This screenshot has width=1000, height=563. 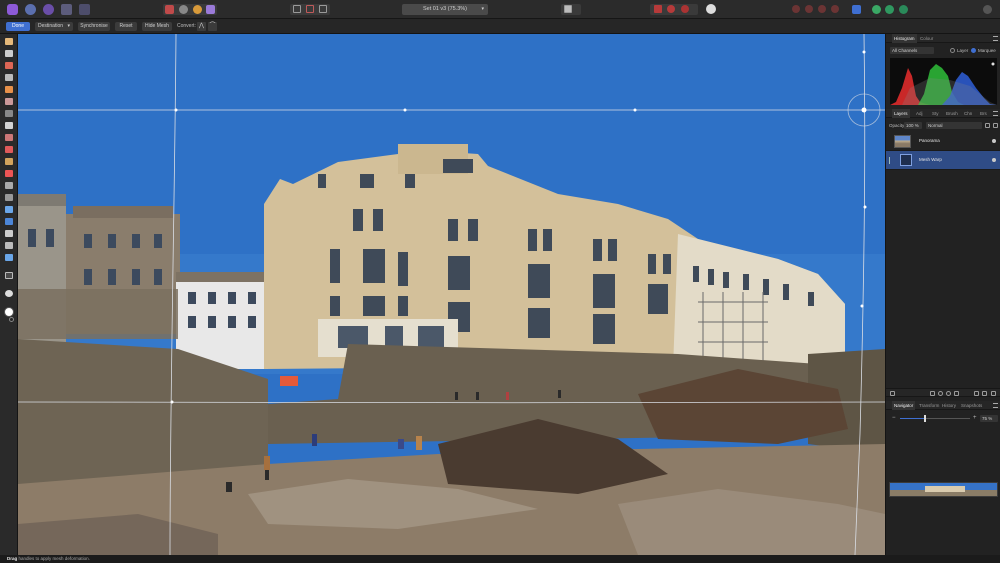 What do you see at coordinates (929, 405) in the screenshot?
I see `tab-transform: Transform` at bounding box center [929, 405].